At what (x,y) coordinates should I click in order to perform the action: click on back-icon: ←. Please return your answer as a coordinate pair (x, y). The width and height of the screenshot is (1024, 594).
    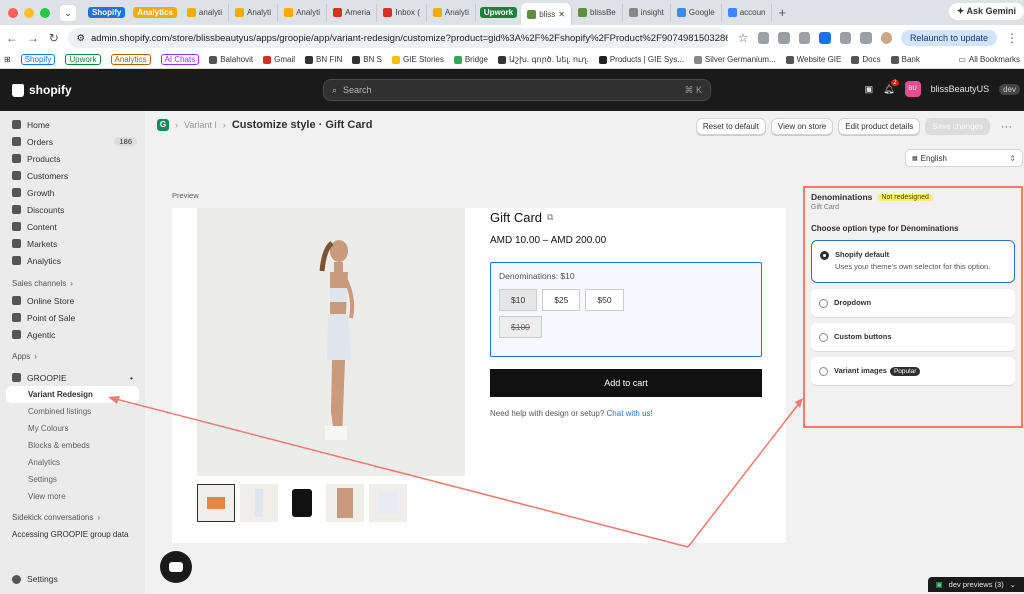
    Looking at the image, I should click on (12, 38).